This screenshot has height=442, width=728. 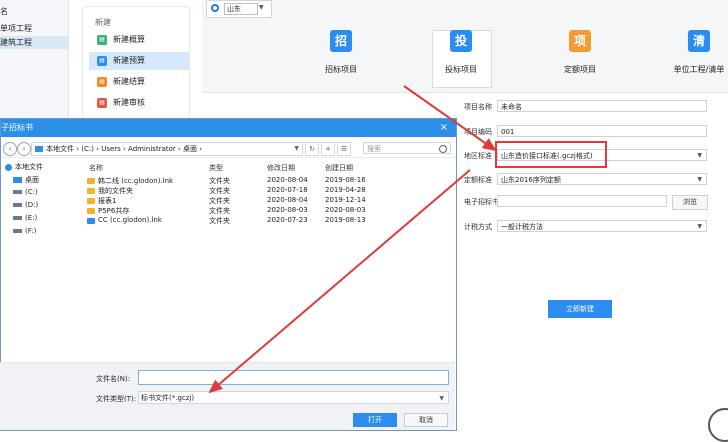 What do you see at coordinates (450, 118) in the screenshot?
I see `arrow-to-region` at bounding box center [450, 118].